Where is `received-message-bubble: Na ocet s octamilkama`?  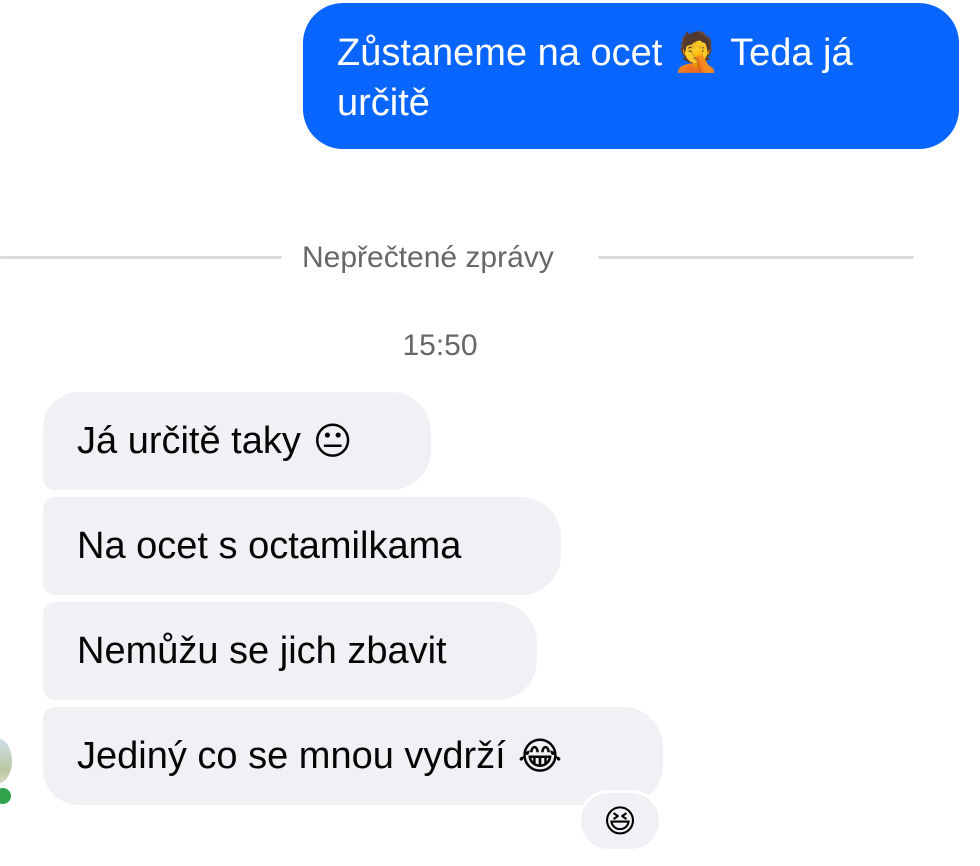
received-message-bubble: Na ocet s octamilkama is located at coordinates (302, 546).